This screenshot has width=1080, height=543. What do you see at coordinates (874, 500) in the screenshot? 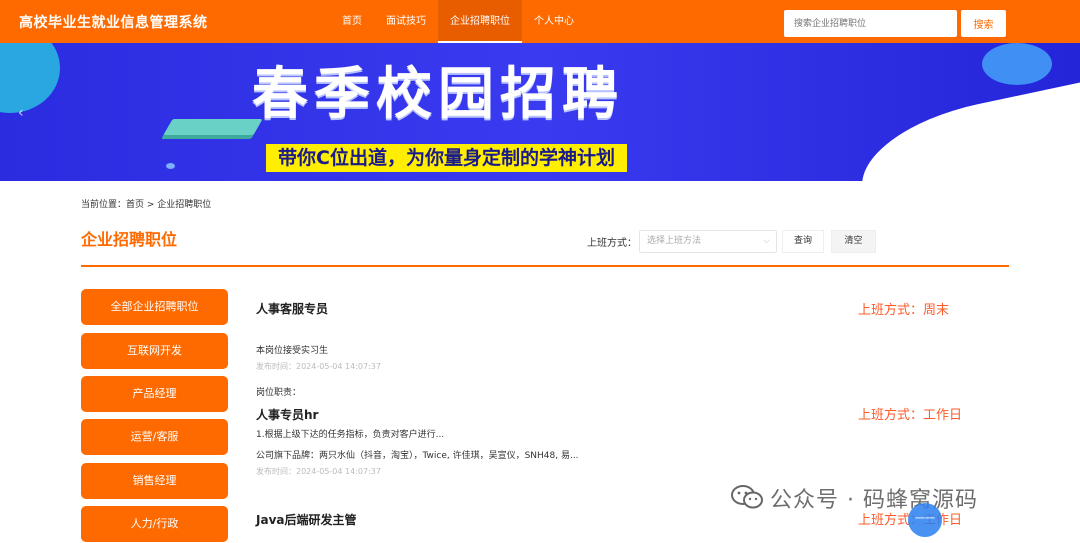
I see `watermark-text: 公众号 · 码蜂窝源码` at bounding box center [874, 500].